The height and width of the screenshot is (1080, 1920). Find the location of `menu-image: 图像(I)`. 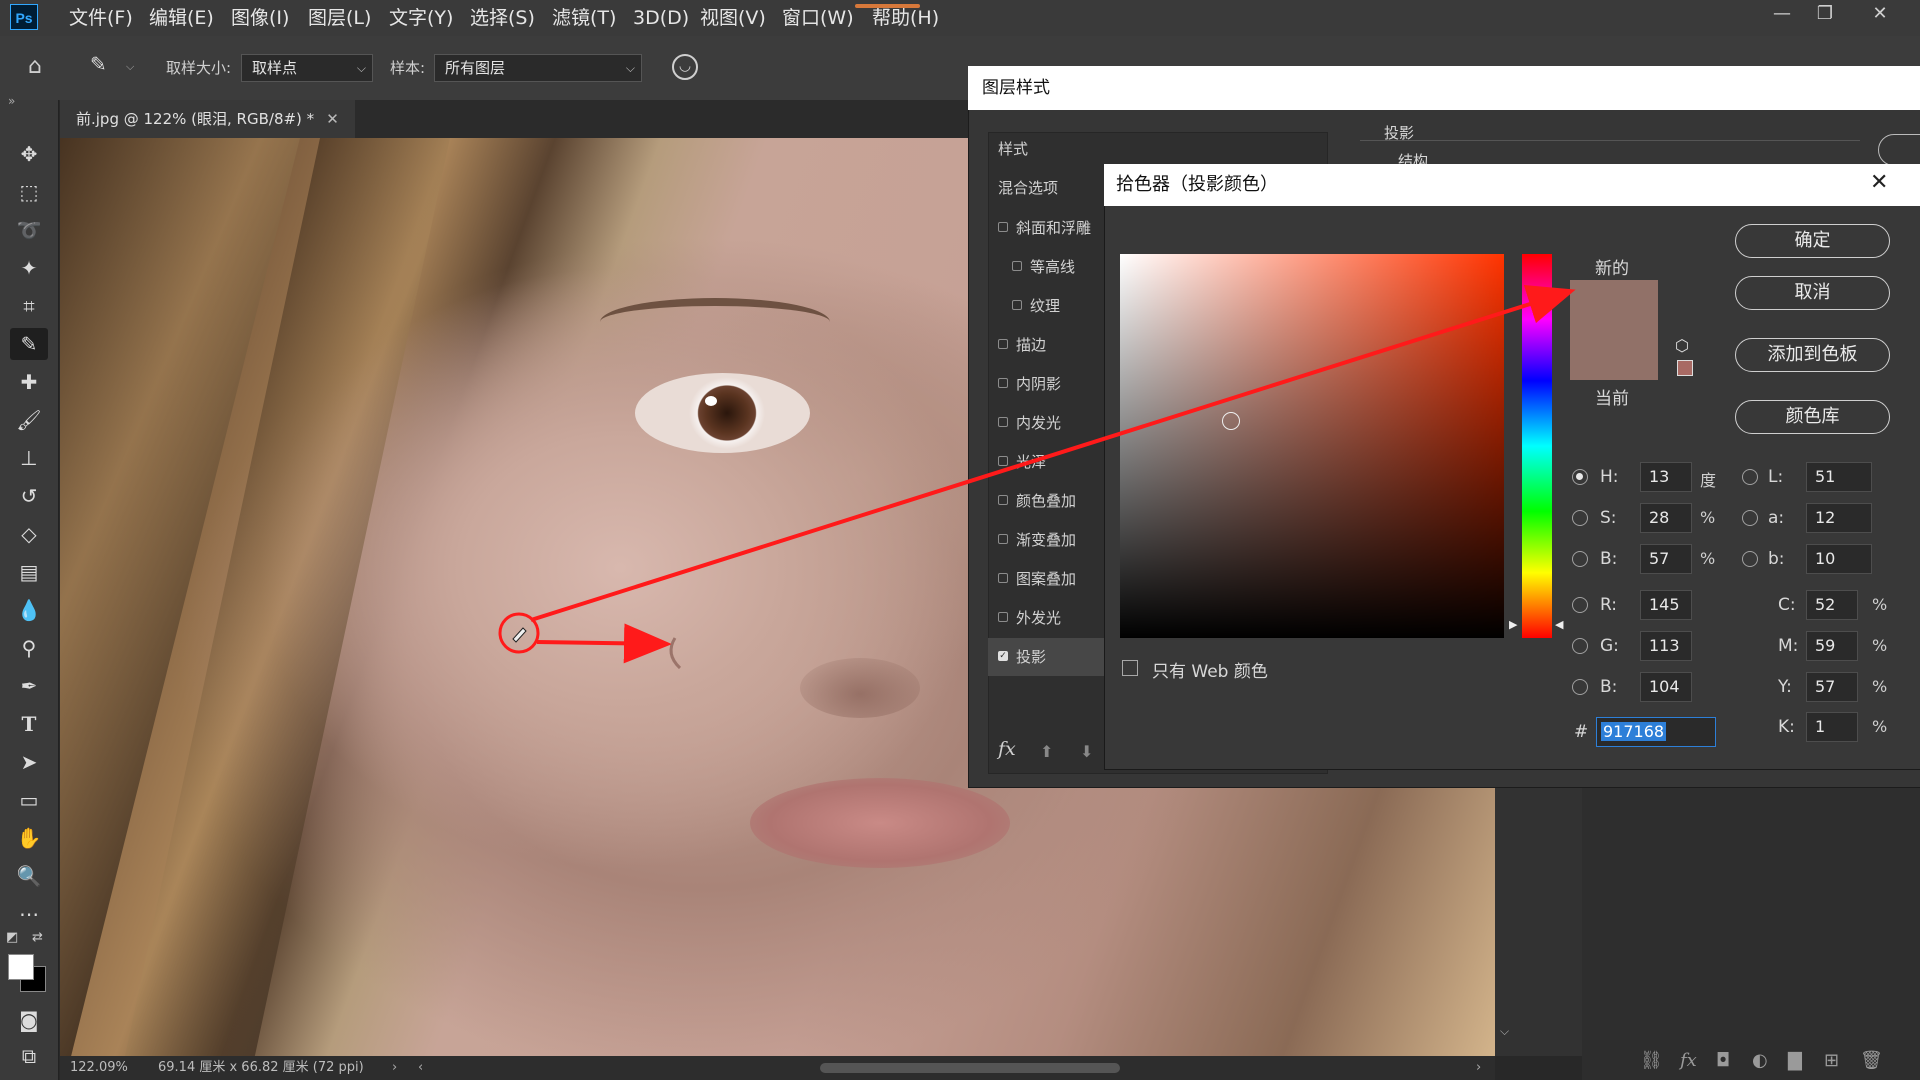

menu-image: 图像(I) is located at coordinates (260, 18).